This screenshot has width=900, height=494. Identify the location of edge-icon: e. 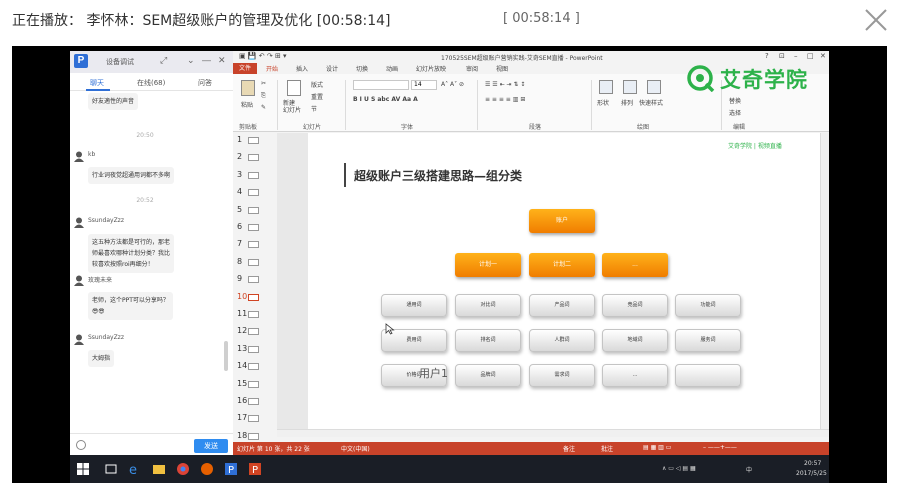
(135, 469).